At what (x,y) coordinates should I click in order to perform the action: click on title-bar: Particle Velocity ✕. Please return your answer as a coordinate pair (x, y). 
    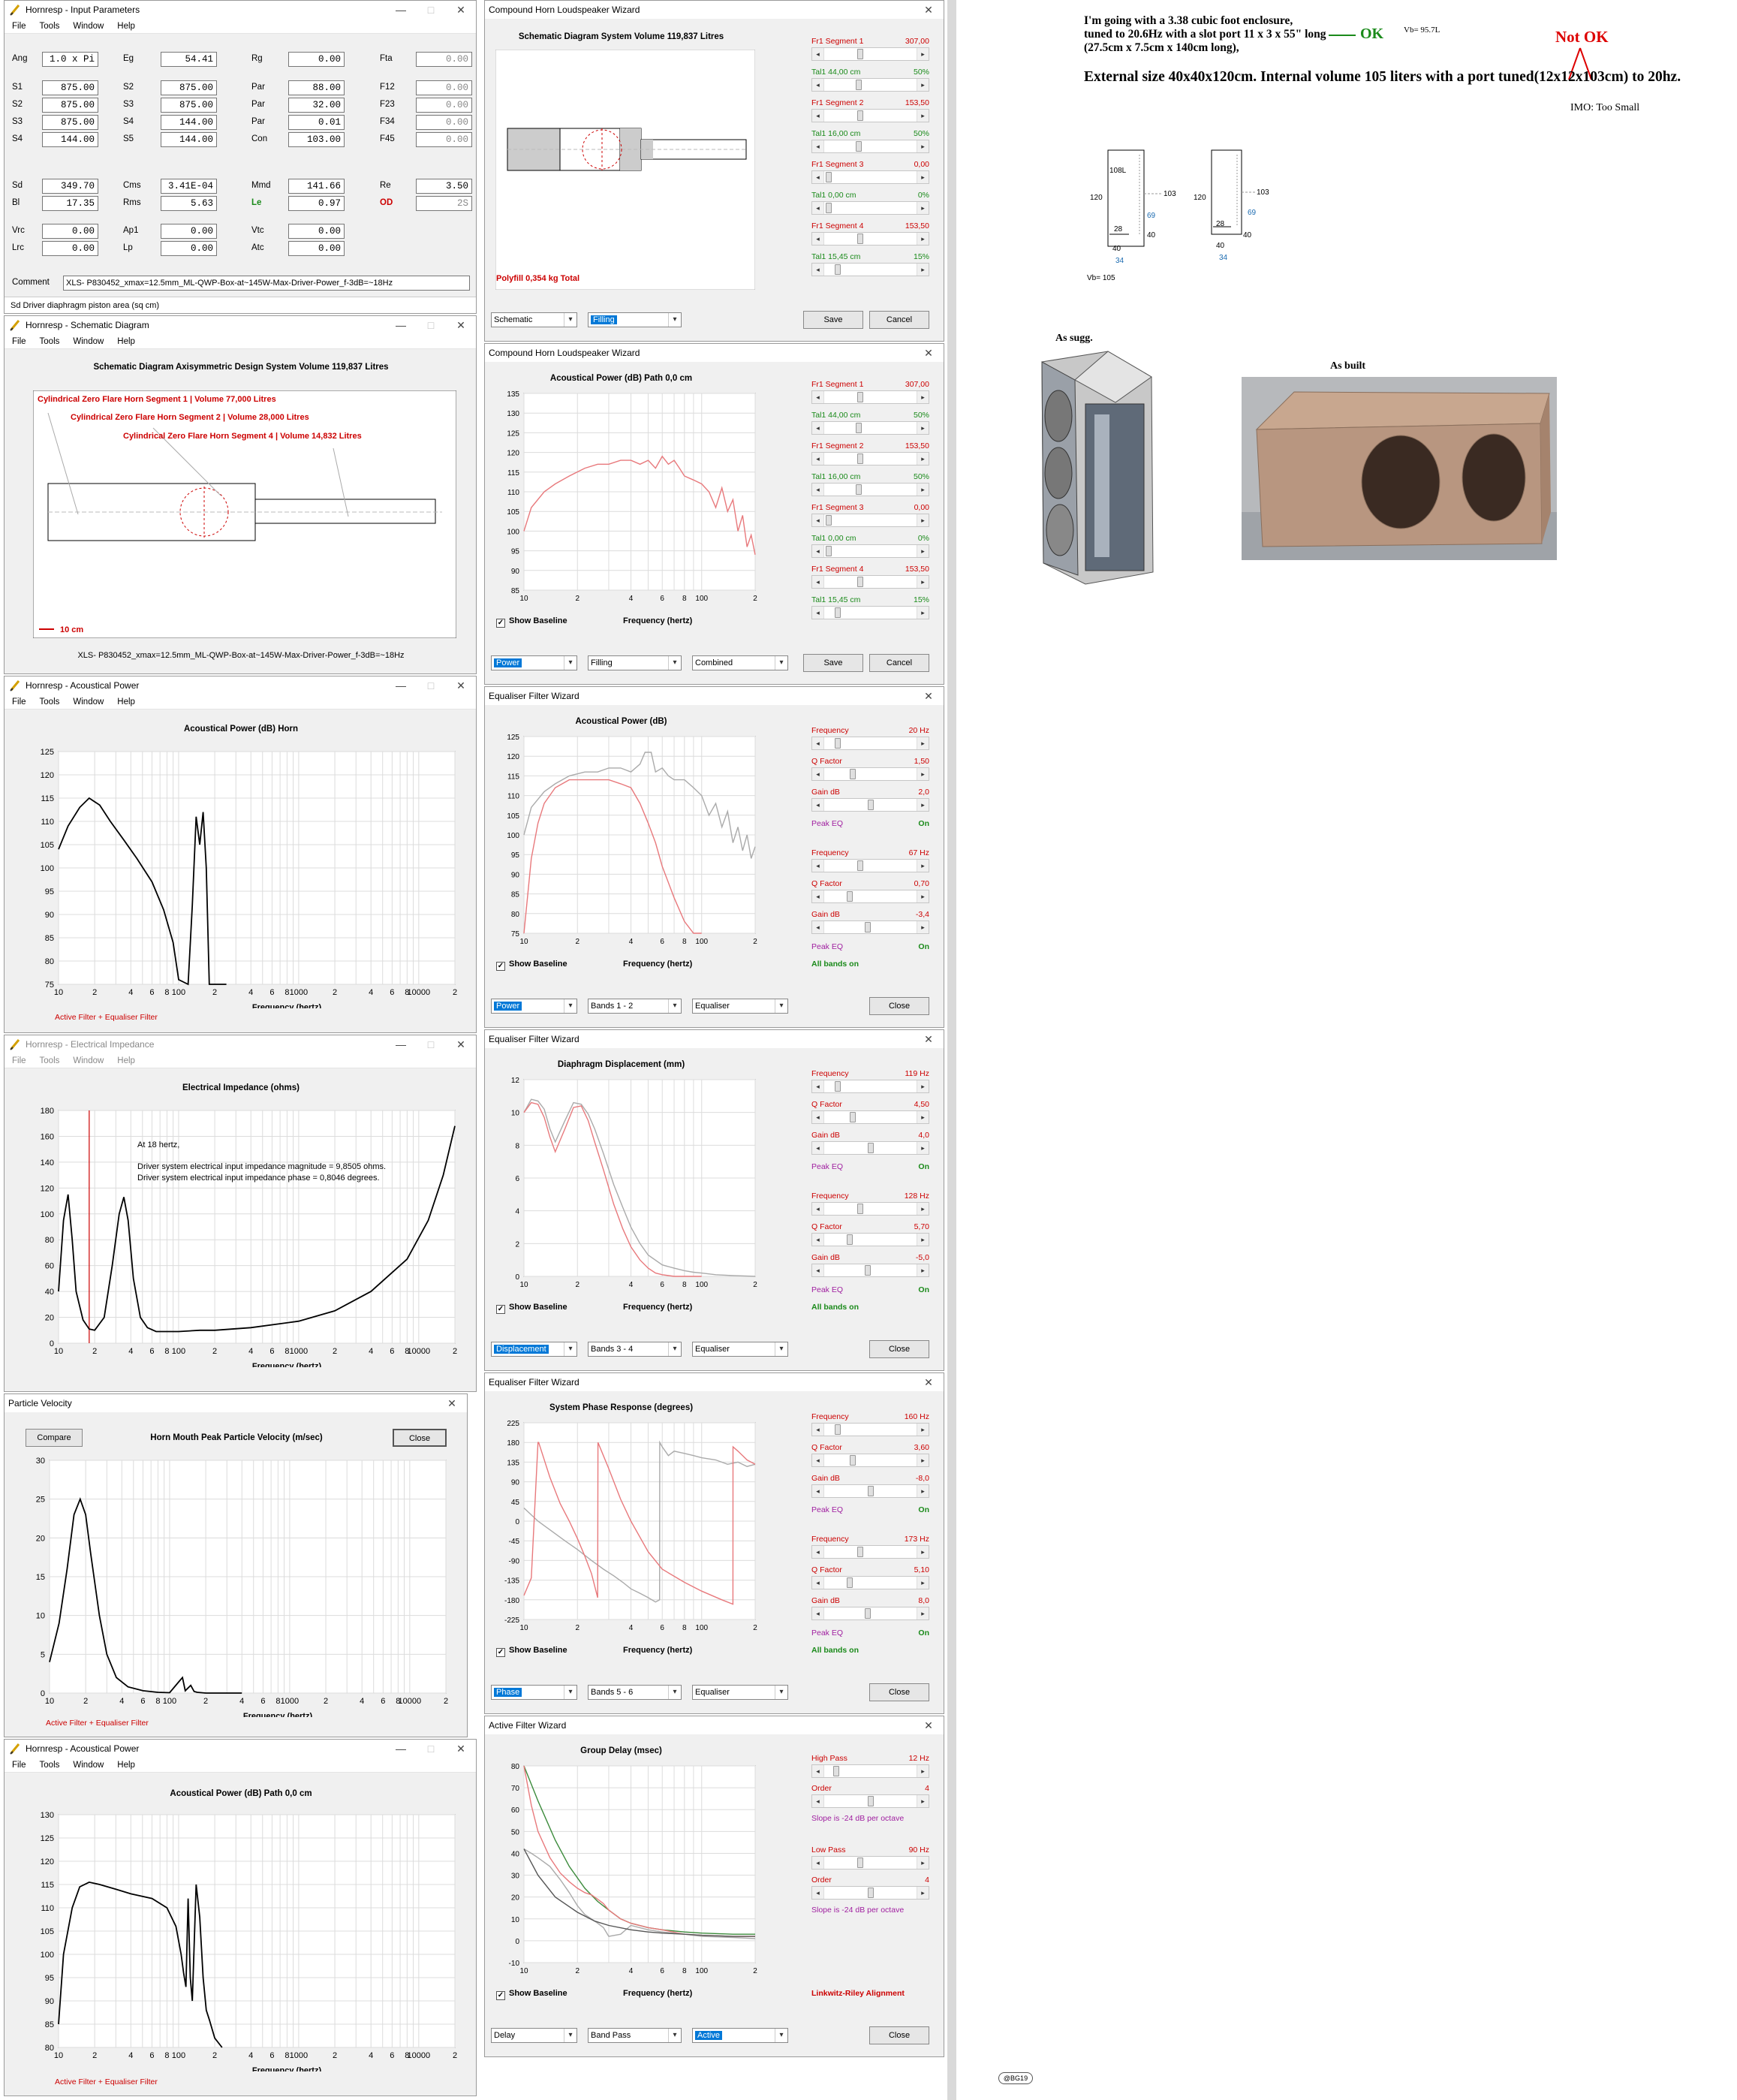
    Looking at the image, I should click on (236, 1403).